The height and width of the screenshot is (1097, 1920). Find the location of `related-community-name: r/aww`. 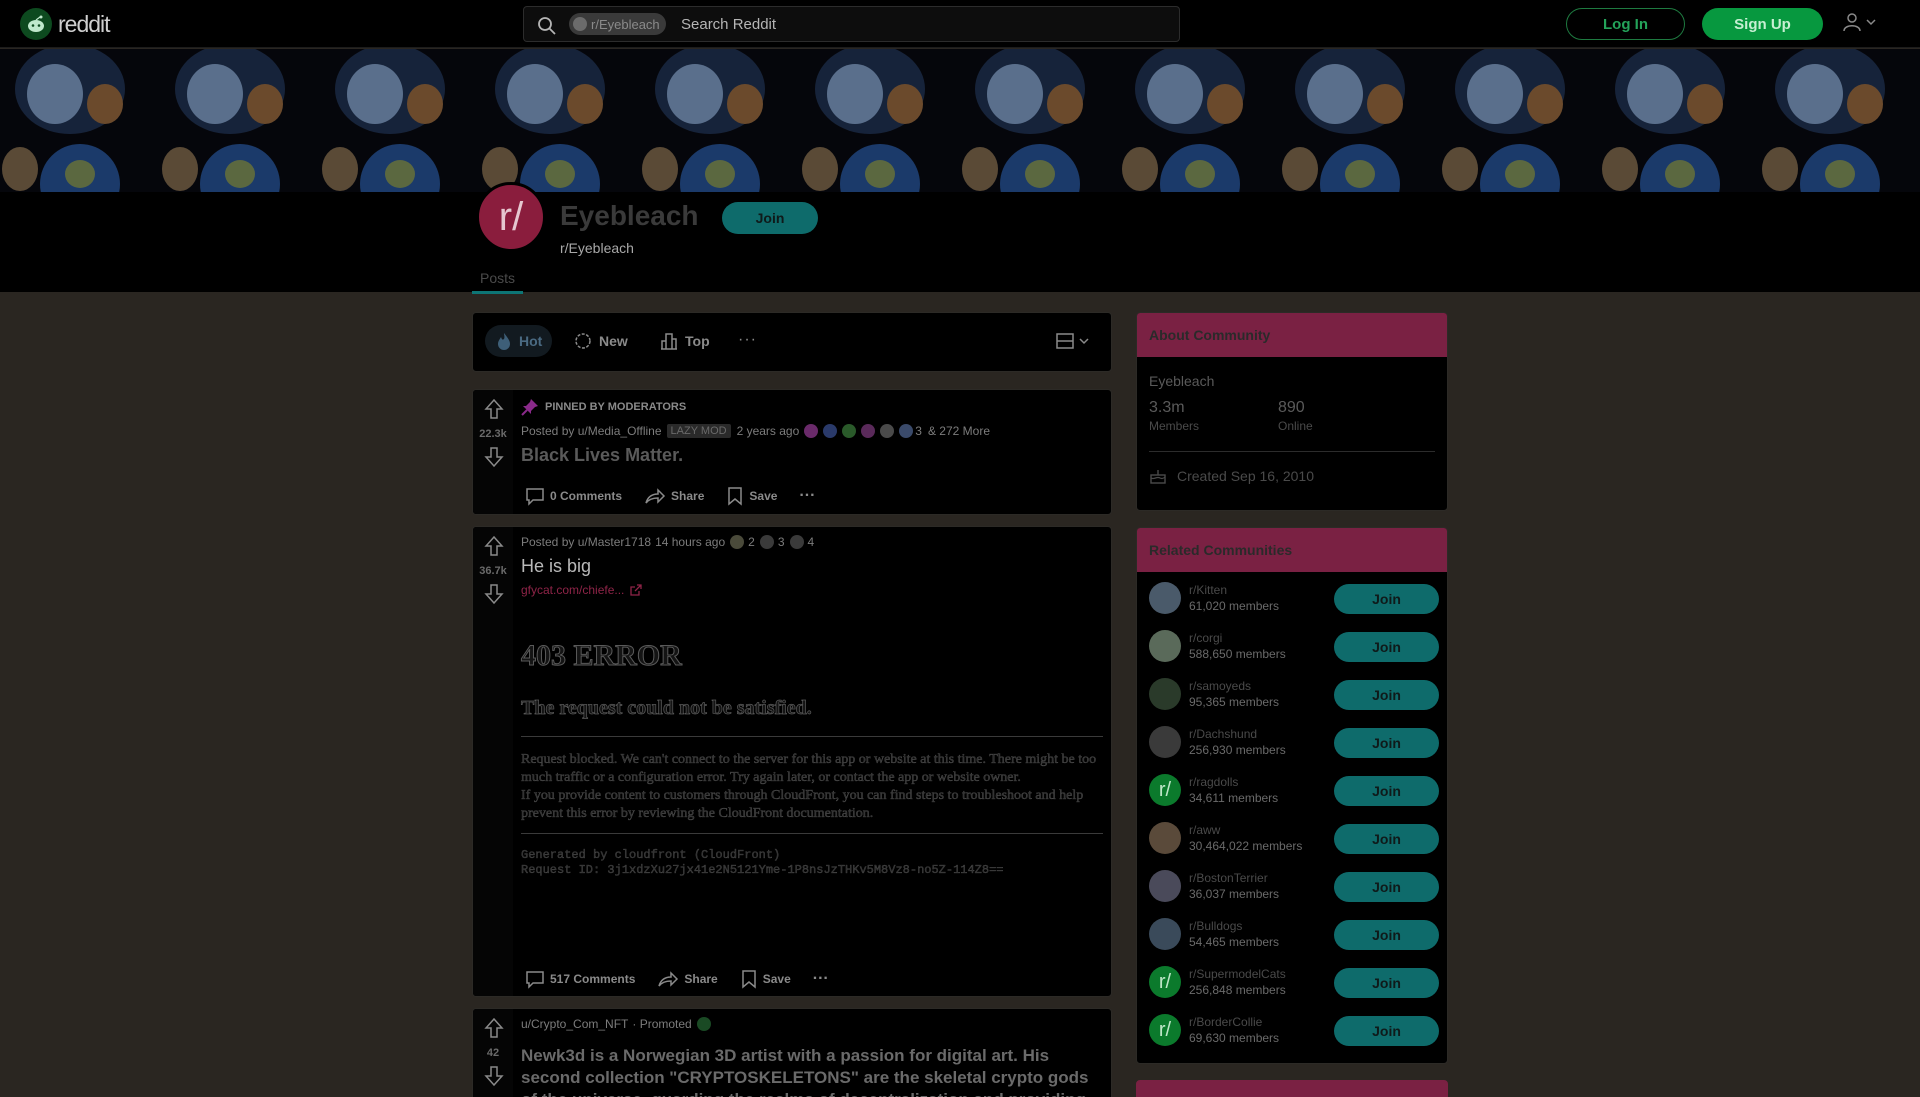

related-community-name: r/aww is located at coordinates (1204, 830).